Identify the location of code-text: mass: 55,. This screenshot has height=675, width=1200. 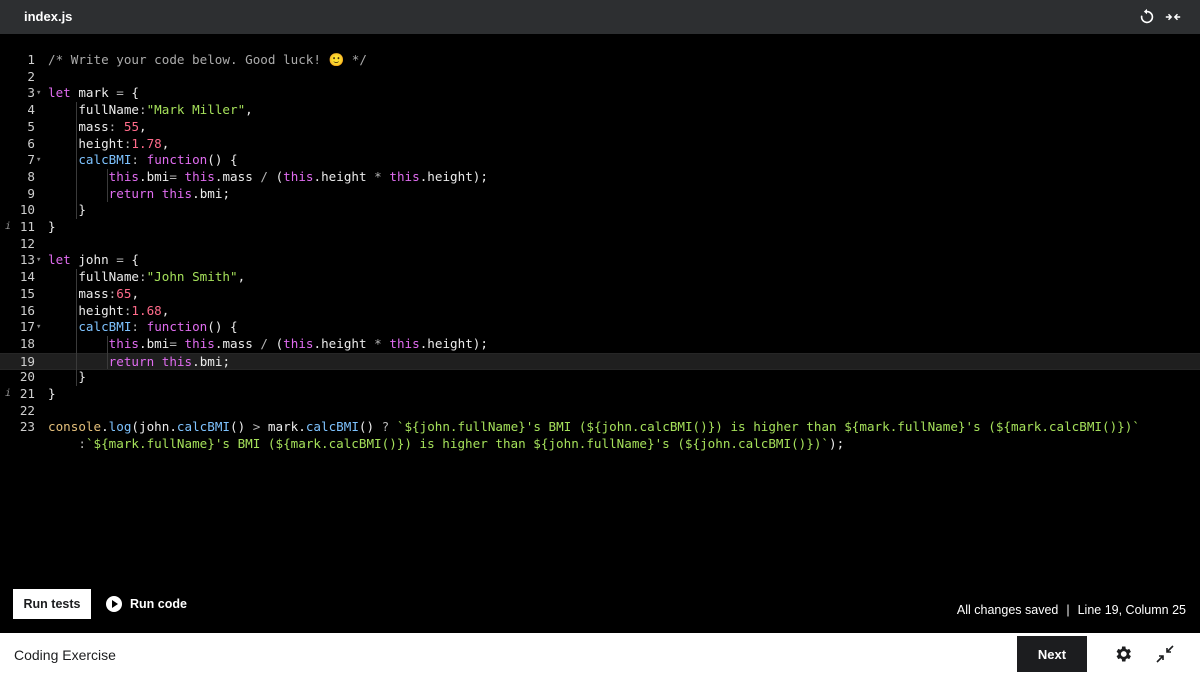
(97, 126).